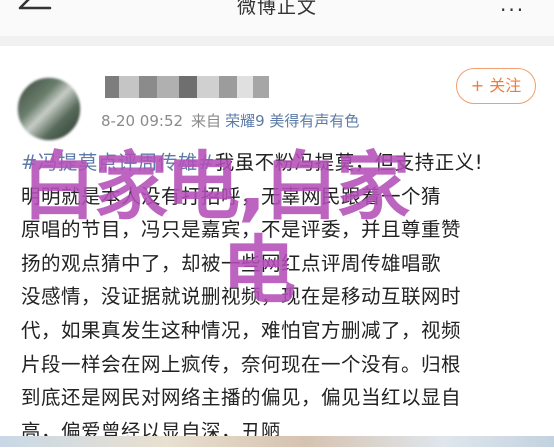 The width and height of the screenshot is (554, 448). Describe the element at coordinates (241, 398) in the screenshot. I see `content-text: 到底还是网民对网络主播的偏见，偏见当红以显自` at that location.